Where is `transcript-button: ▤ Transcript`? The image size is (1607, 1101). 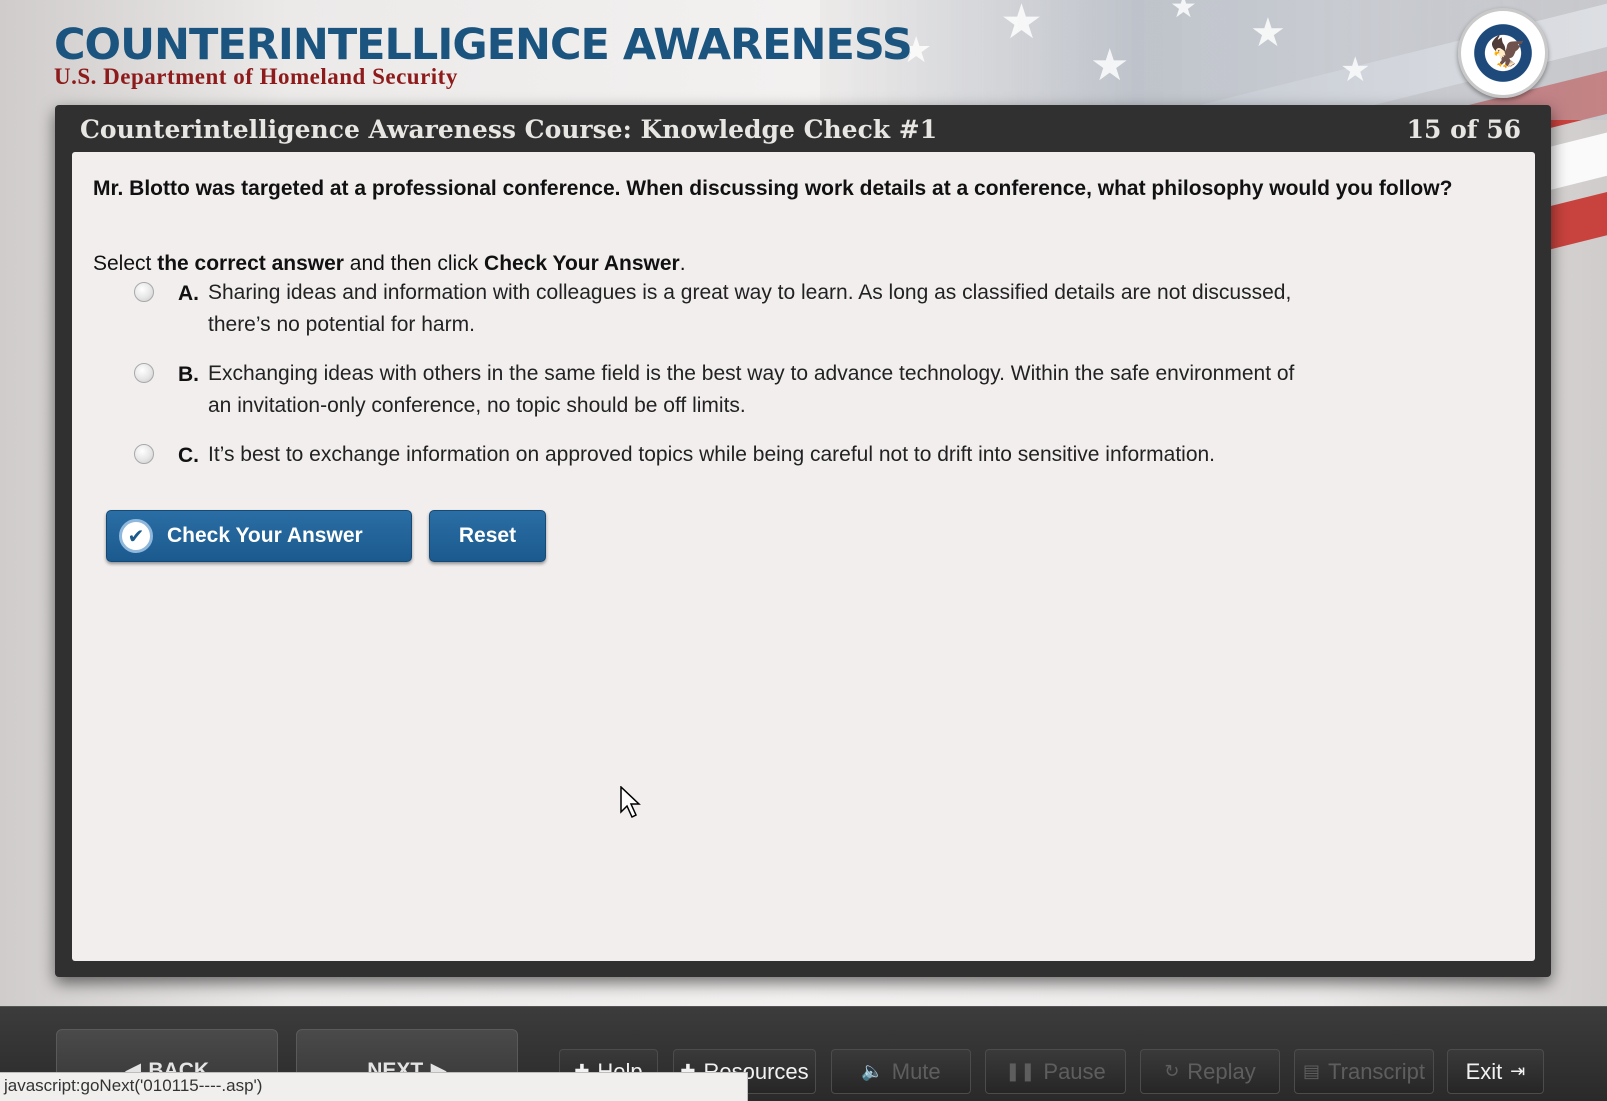
transcript-button: ▤ Transcript is located at coordinates (1364, 1071).